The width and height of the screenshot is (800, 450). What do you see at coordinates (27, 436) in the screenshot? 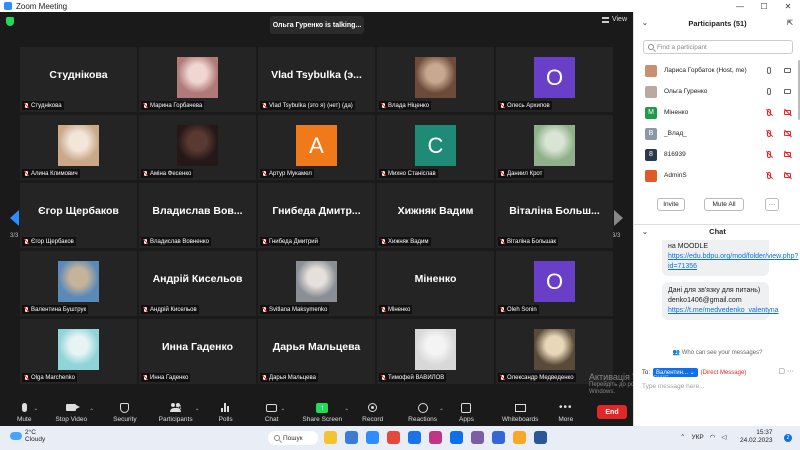
I see `weather-widget: 2°C Cloudy` at bounding box center [27, 436].